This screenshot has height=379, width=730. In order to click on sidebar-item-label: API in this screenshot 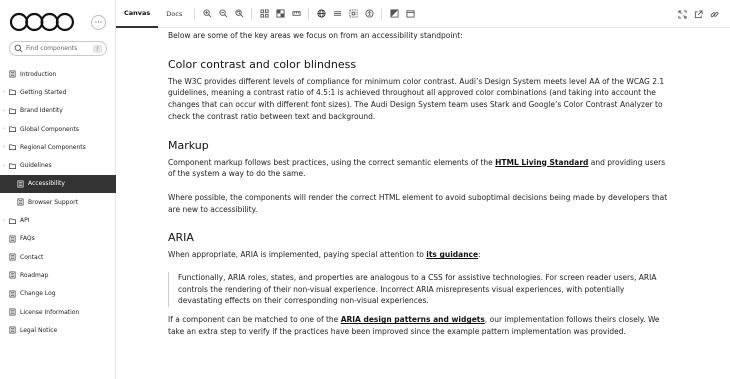, I will do `click(25, 221)`.